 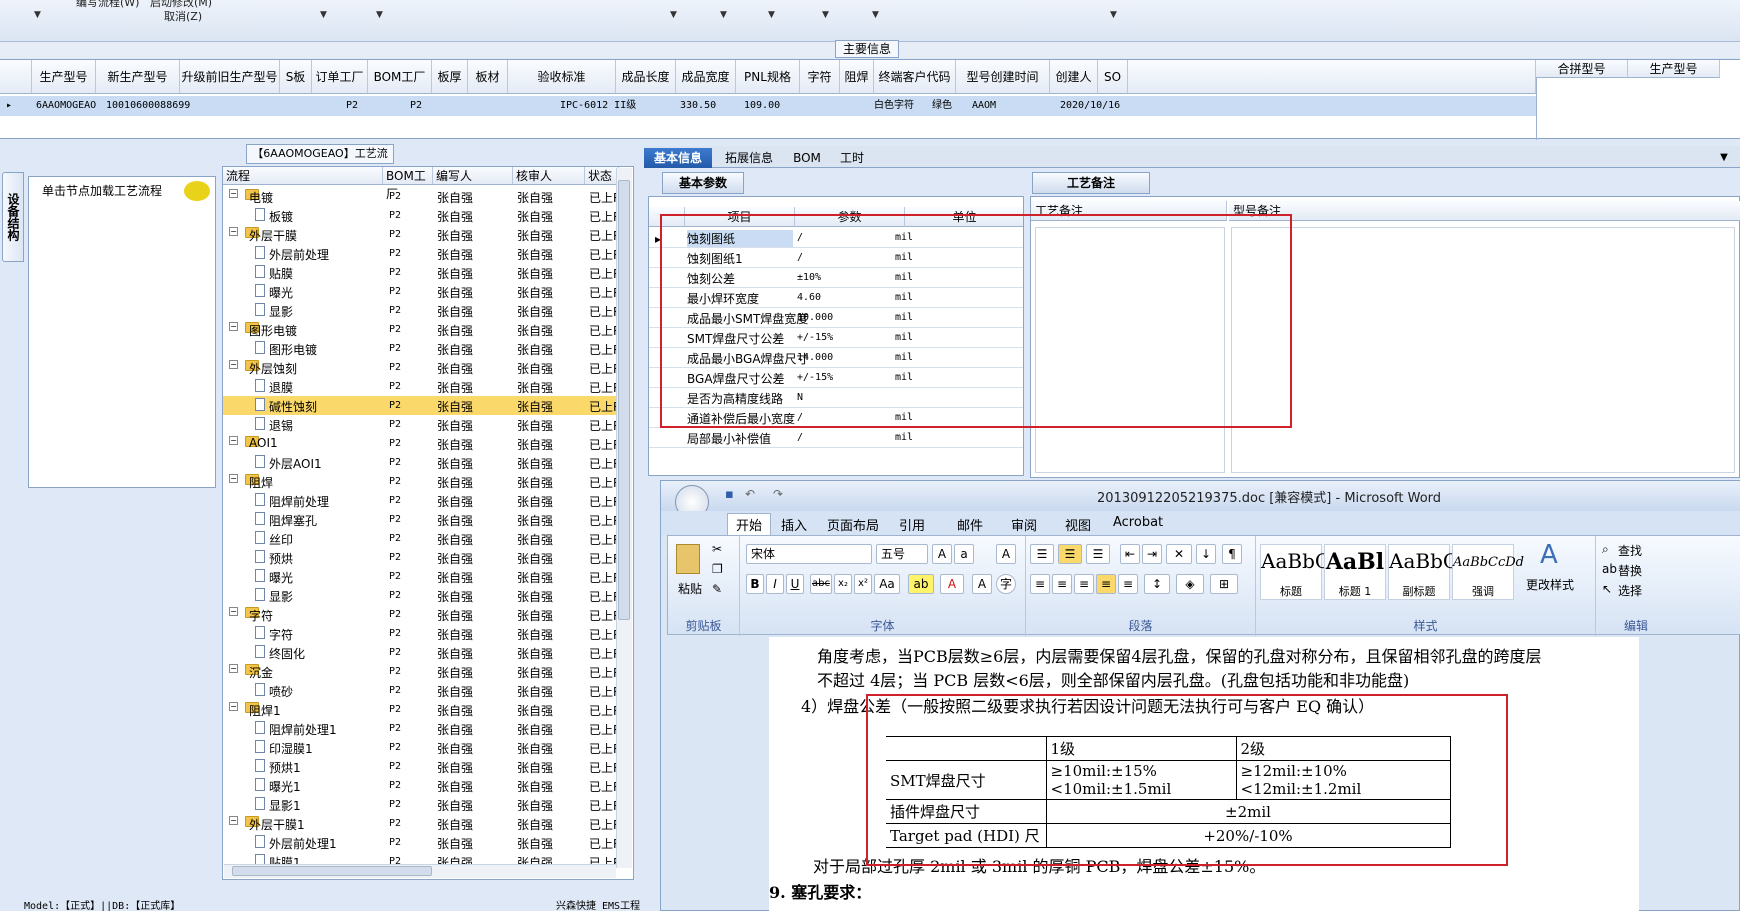 I want to click on numbering-icon: ☰, so click(x=1070, y=554).